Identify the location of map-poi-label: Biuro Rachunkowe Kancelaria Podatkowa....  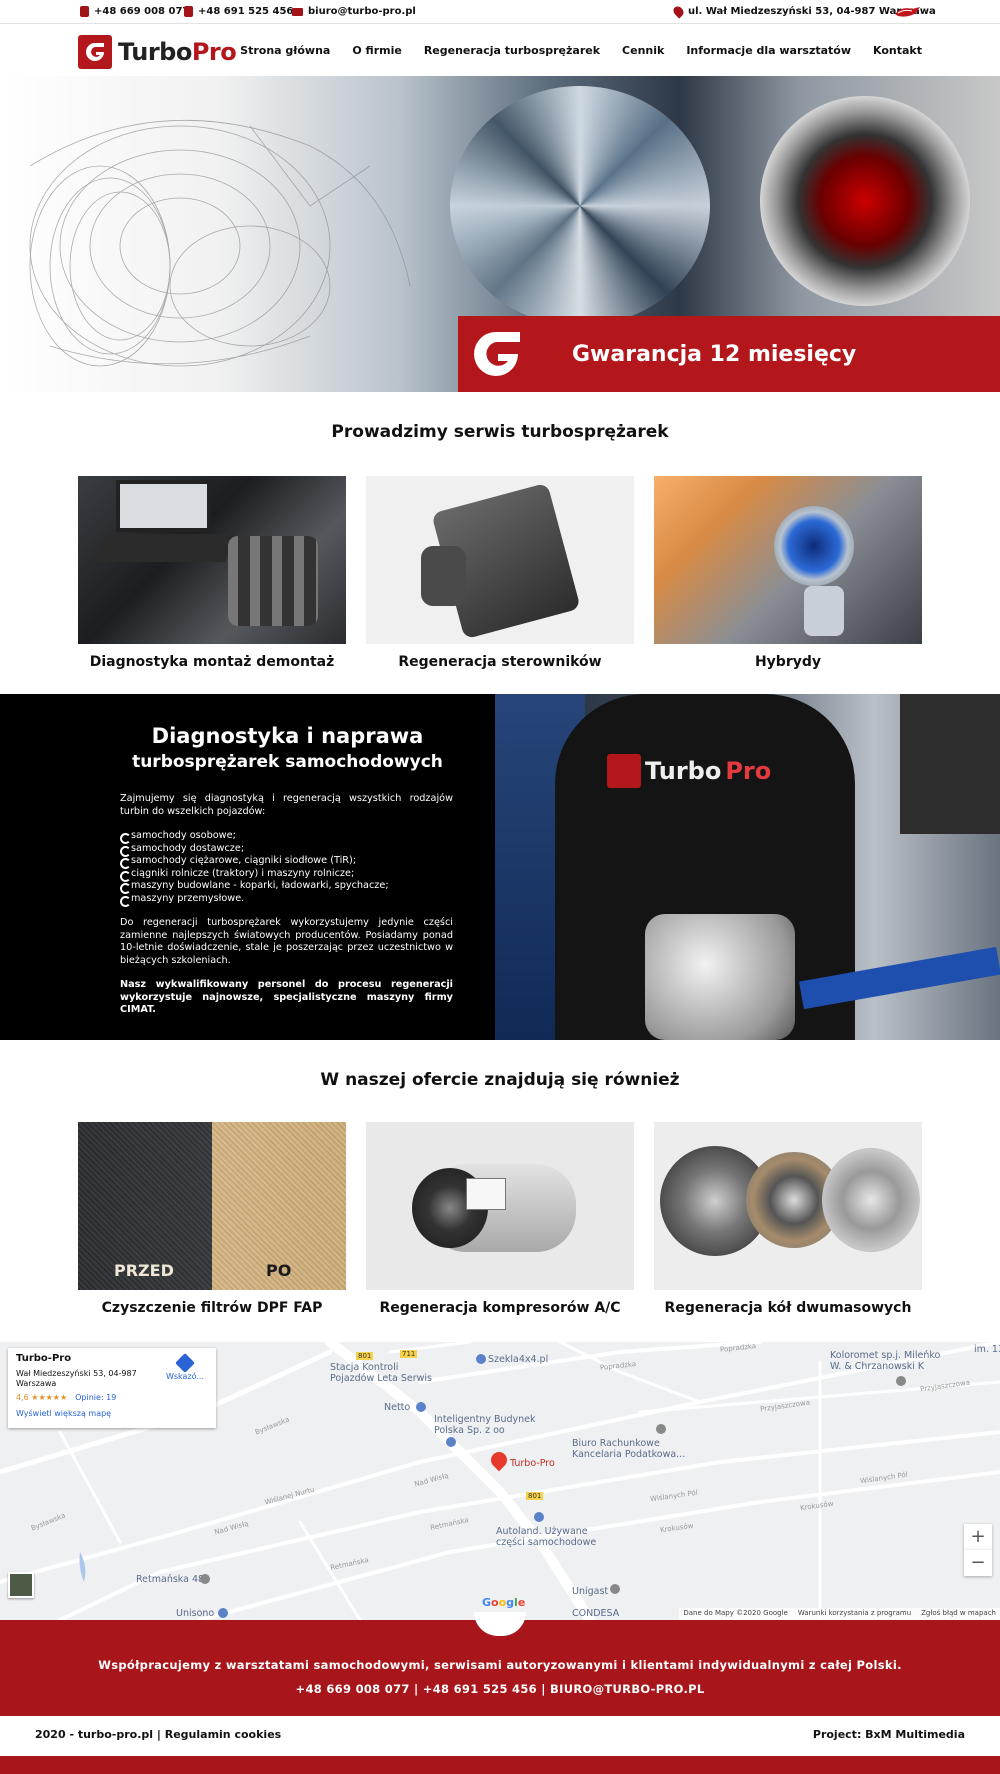
(628, 1449).